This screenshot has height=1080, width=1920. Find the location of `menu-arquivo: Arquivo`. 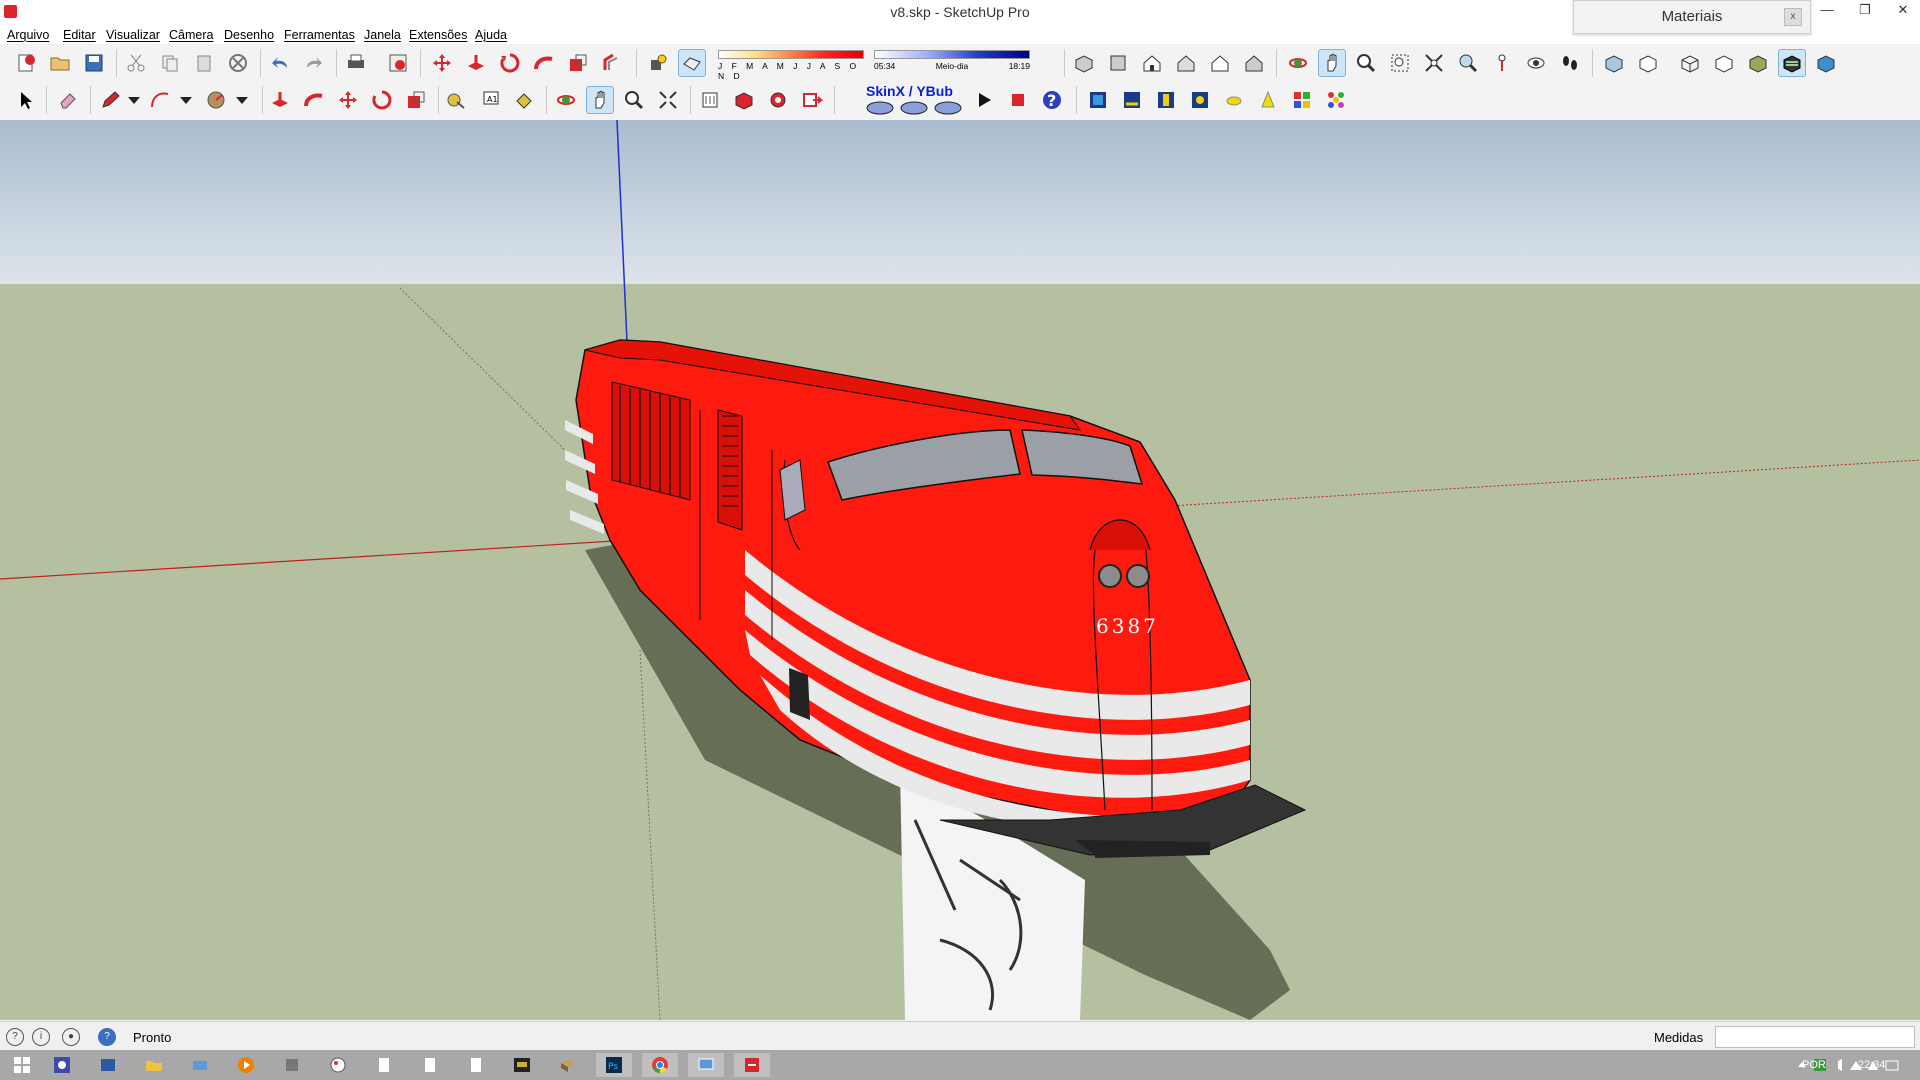

menu-arquivo: Arquivo is located at coordinates (28, 35).